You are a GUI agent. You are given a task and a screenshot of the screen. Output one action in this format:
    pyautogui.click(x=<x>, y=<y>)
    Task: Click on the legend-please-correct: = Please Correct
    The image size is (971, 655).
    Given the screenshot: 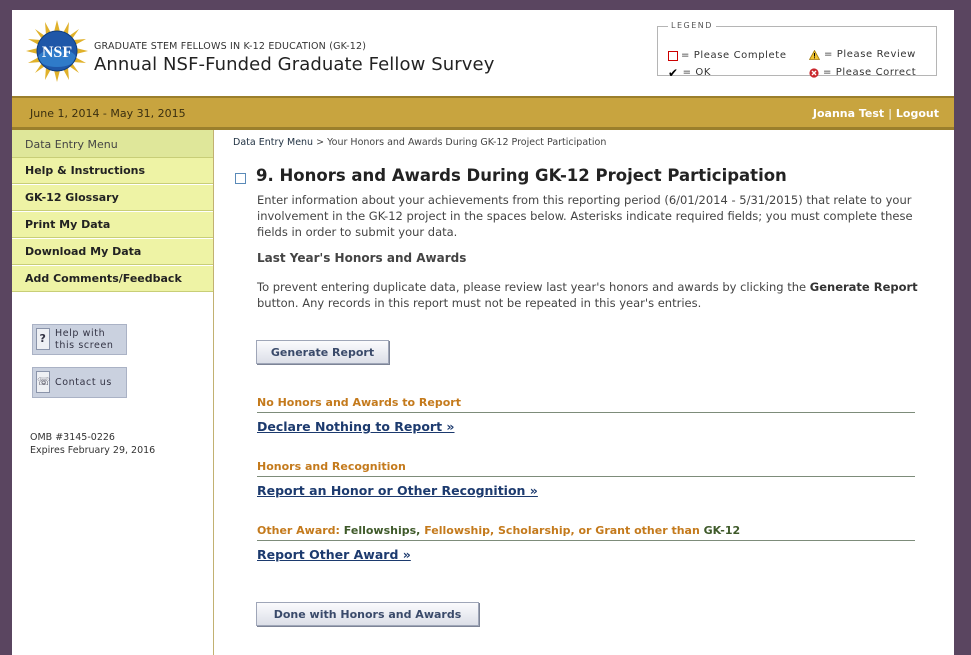 What is the action you would take?
    pyautogui.click(x=862, y=72)
    